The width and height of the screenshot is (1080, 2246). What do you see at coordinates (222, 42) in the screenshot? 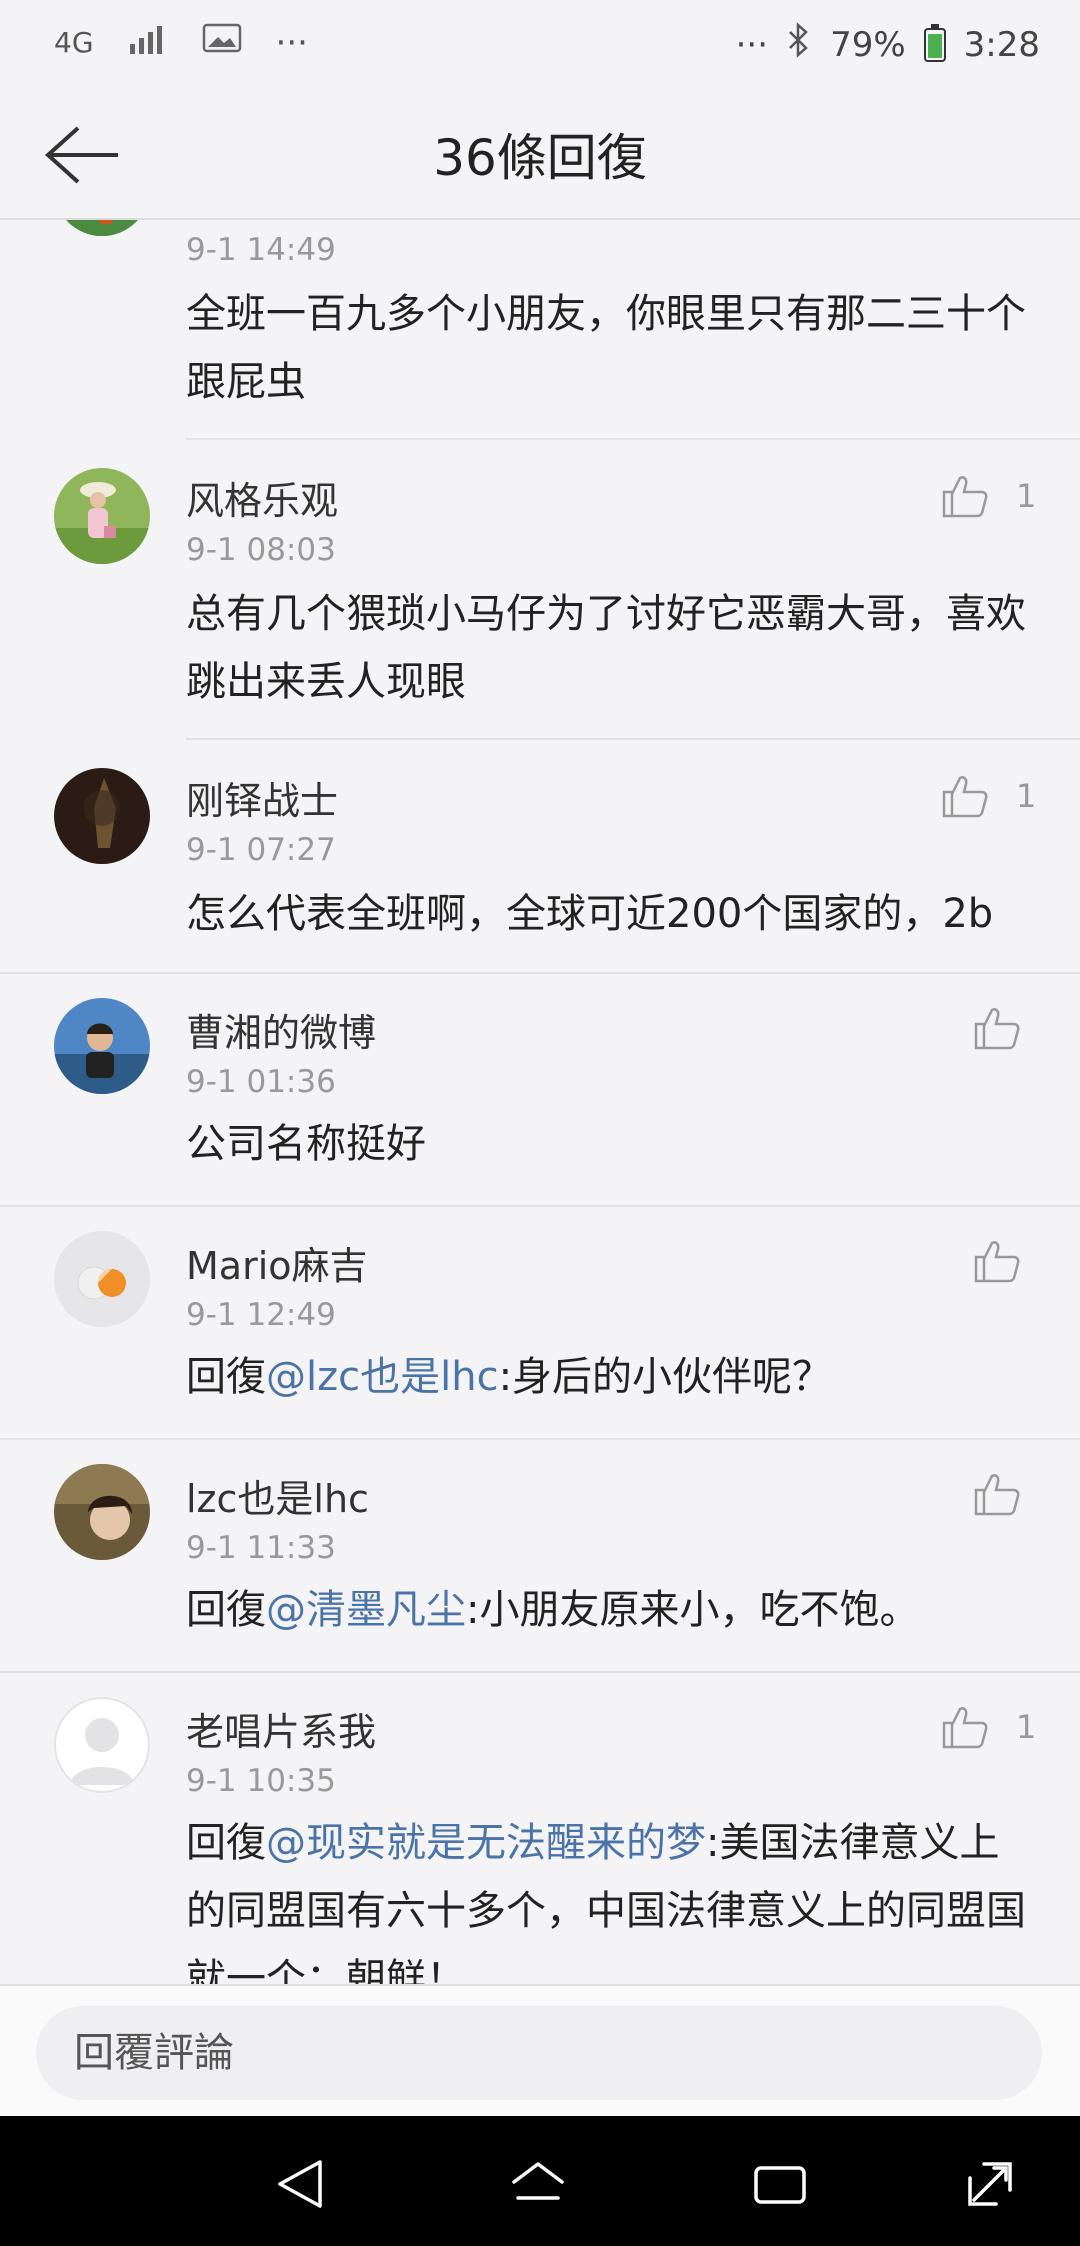
I see `image-notification-icon` at bounding box center [222, 42].